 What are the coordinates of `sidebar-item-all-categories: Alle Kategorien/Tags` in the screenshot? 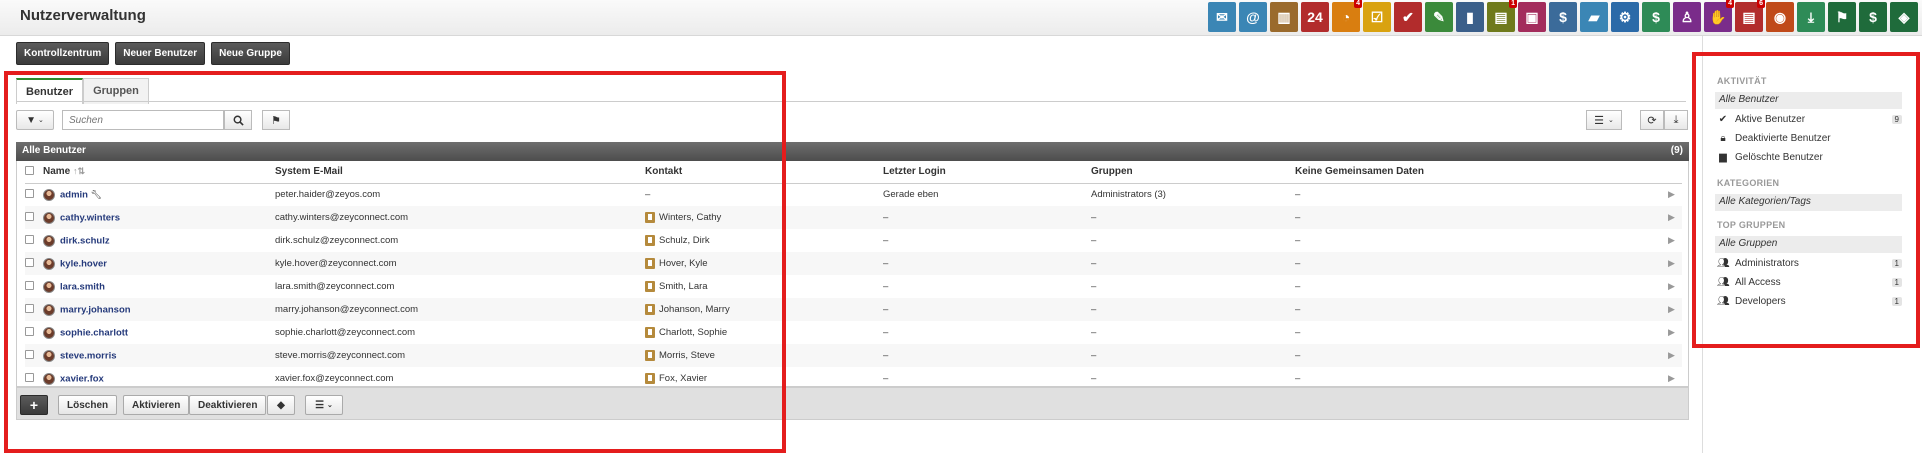 It's located at (1808, 202).